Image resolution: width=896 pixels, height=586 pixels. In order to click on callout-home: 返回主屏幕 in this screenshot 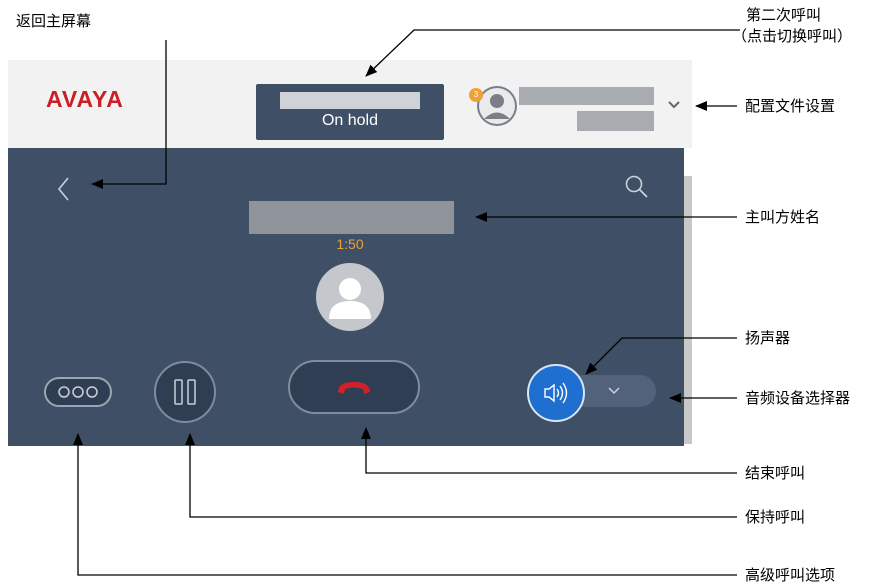, I will do `click(54, 21)`.